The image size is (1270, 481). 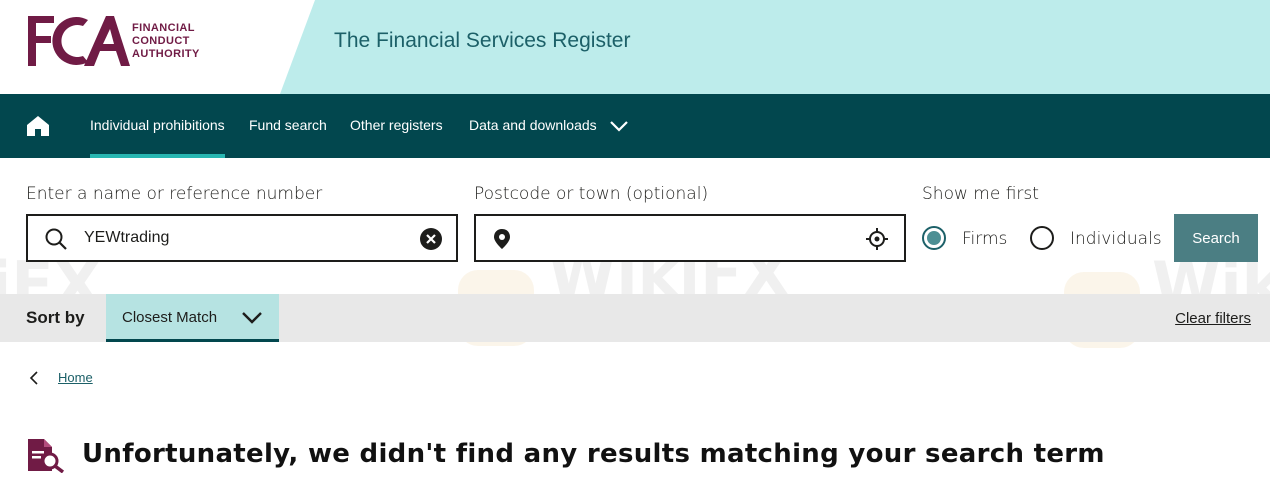 I want to click on page-title: The Financial Services Register, so click(x=482, y=41).